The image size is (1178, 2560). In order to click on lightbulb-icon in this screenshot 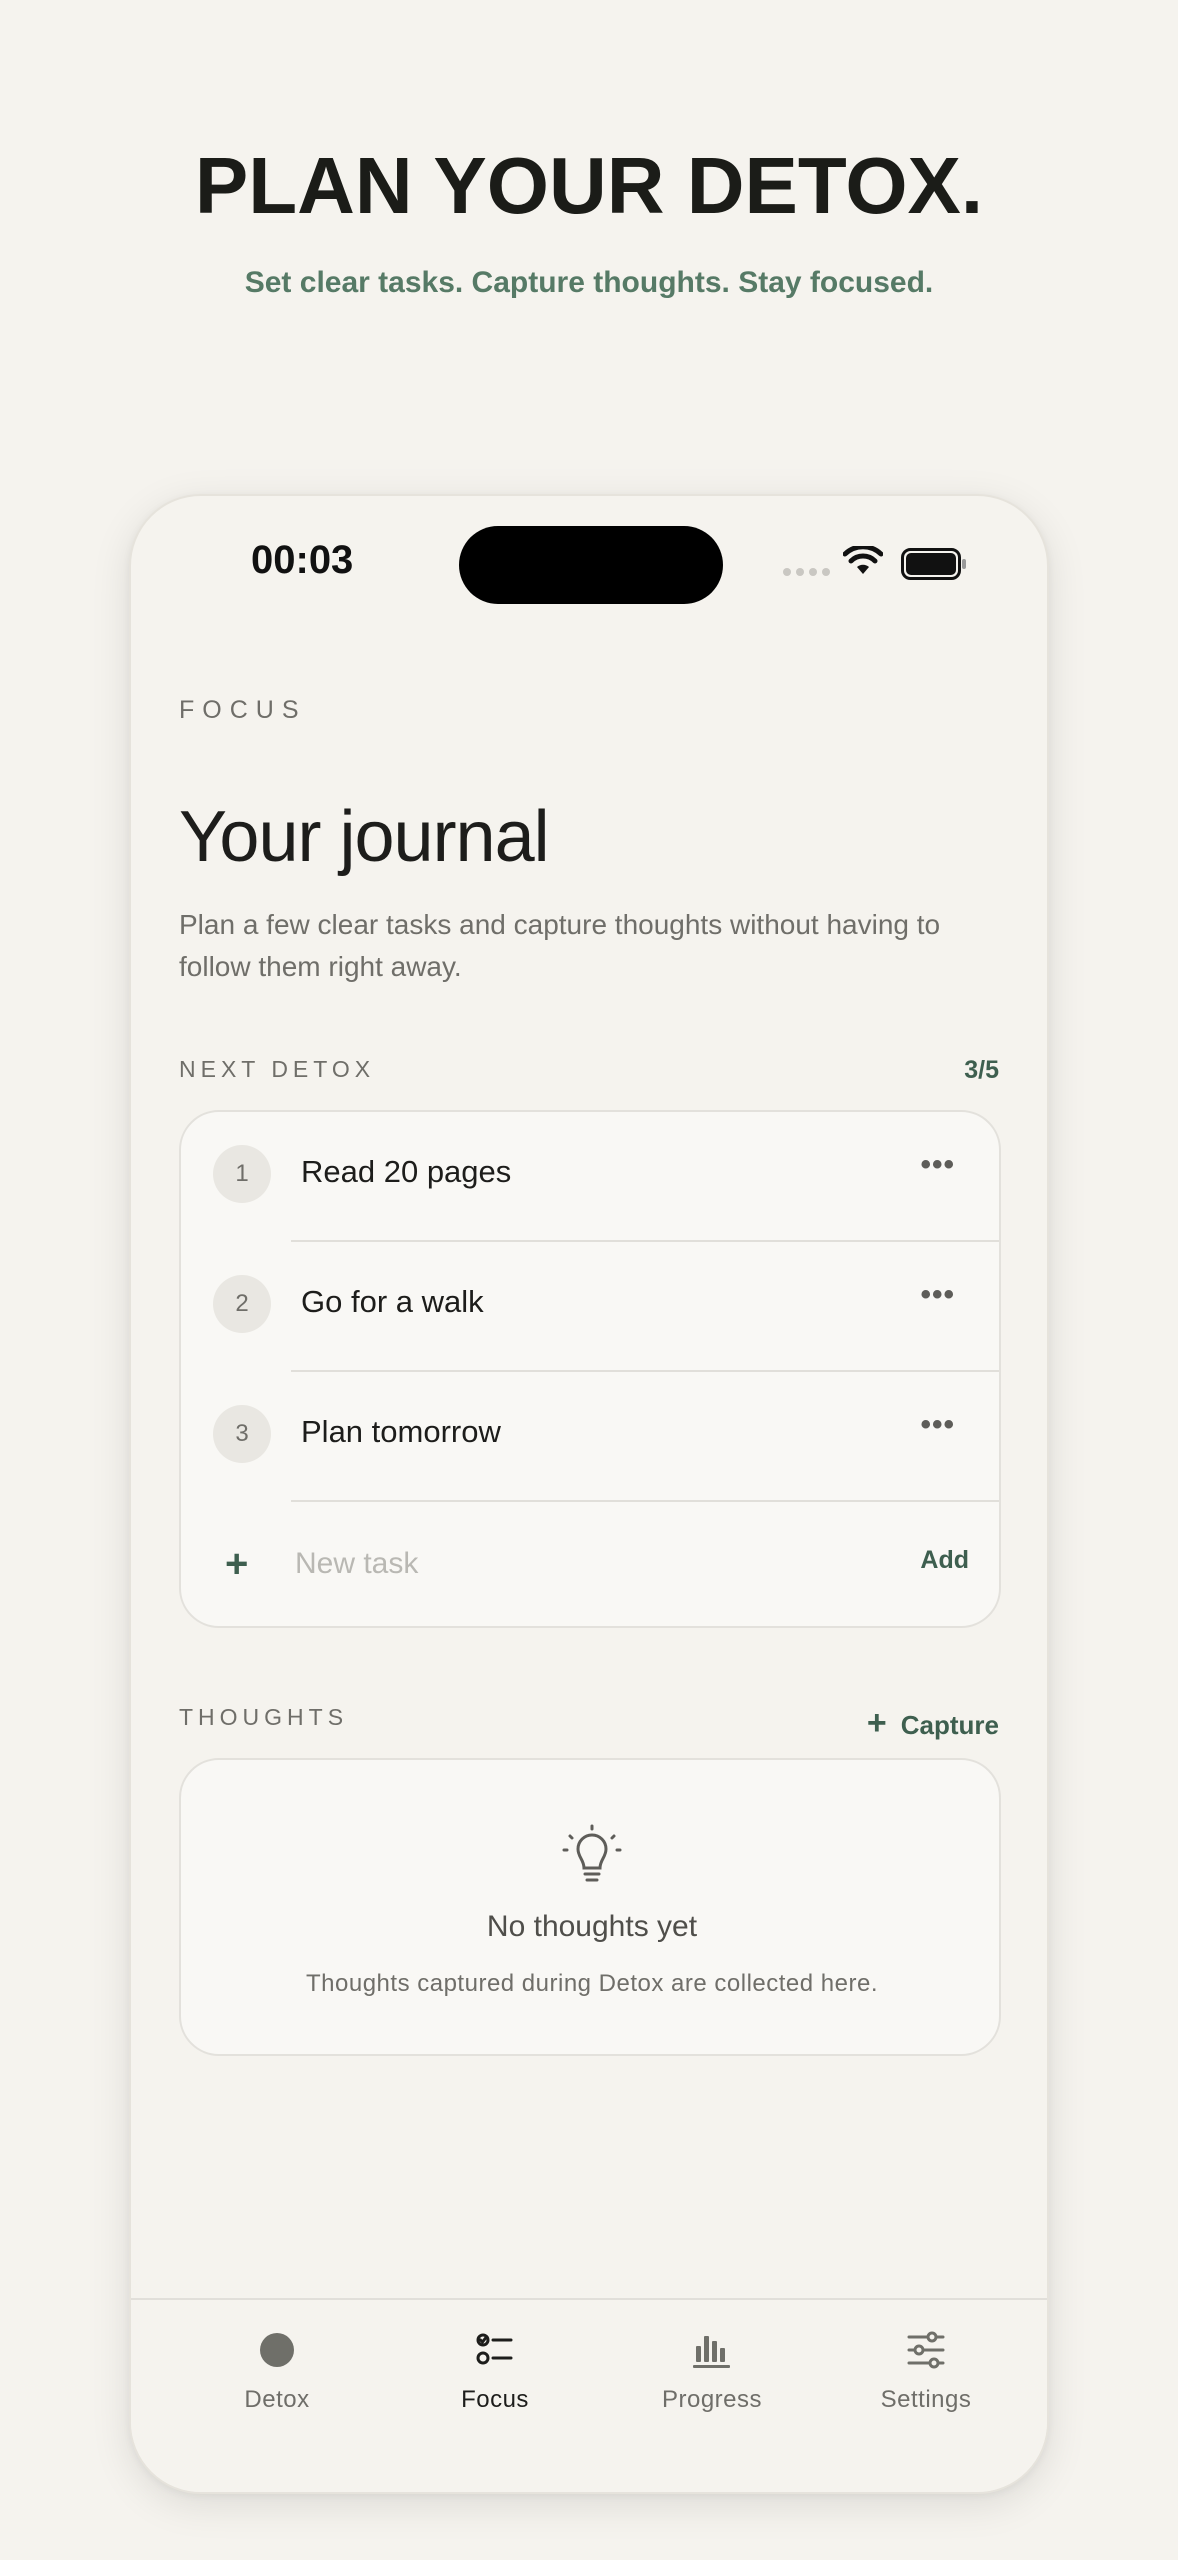, I will do `click(592, 1853)`.